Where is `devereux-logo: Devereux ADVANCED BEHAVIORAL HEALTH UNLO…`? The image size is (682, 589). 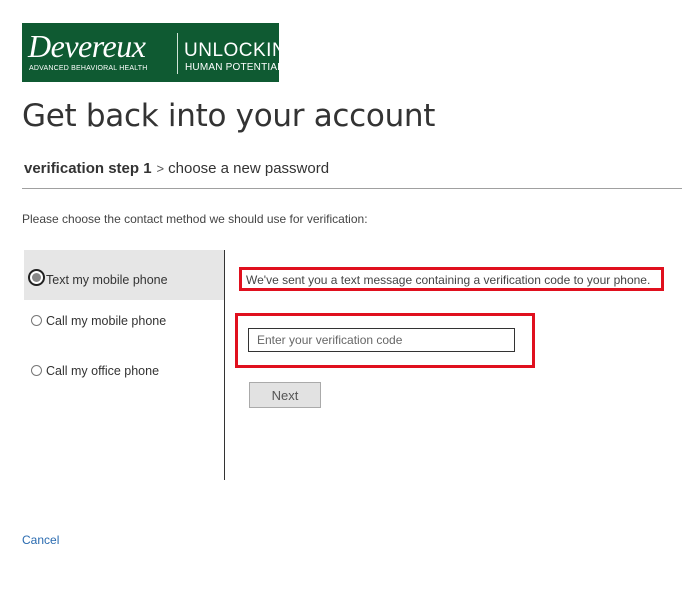 devereux-logo: Devereux ADVANCED BEHAVIORAL HEALTH UNLO… is located at coordinates (161, 52).